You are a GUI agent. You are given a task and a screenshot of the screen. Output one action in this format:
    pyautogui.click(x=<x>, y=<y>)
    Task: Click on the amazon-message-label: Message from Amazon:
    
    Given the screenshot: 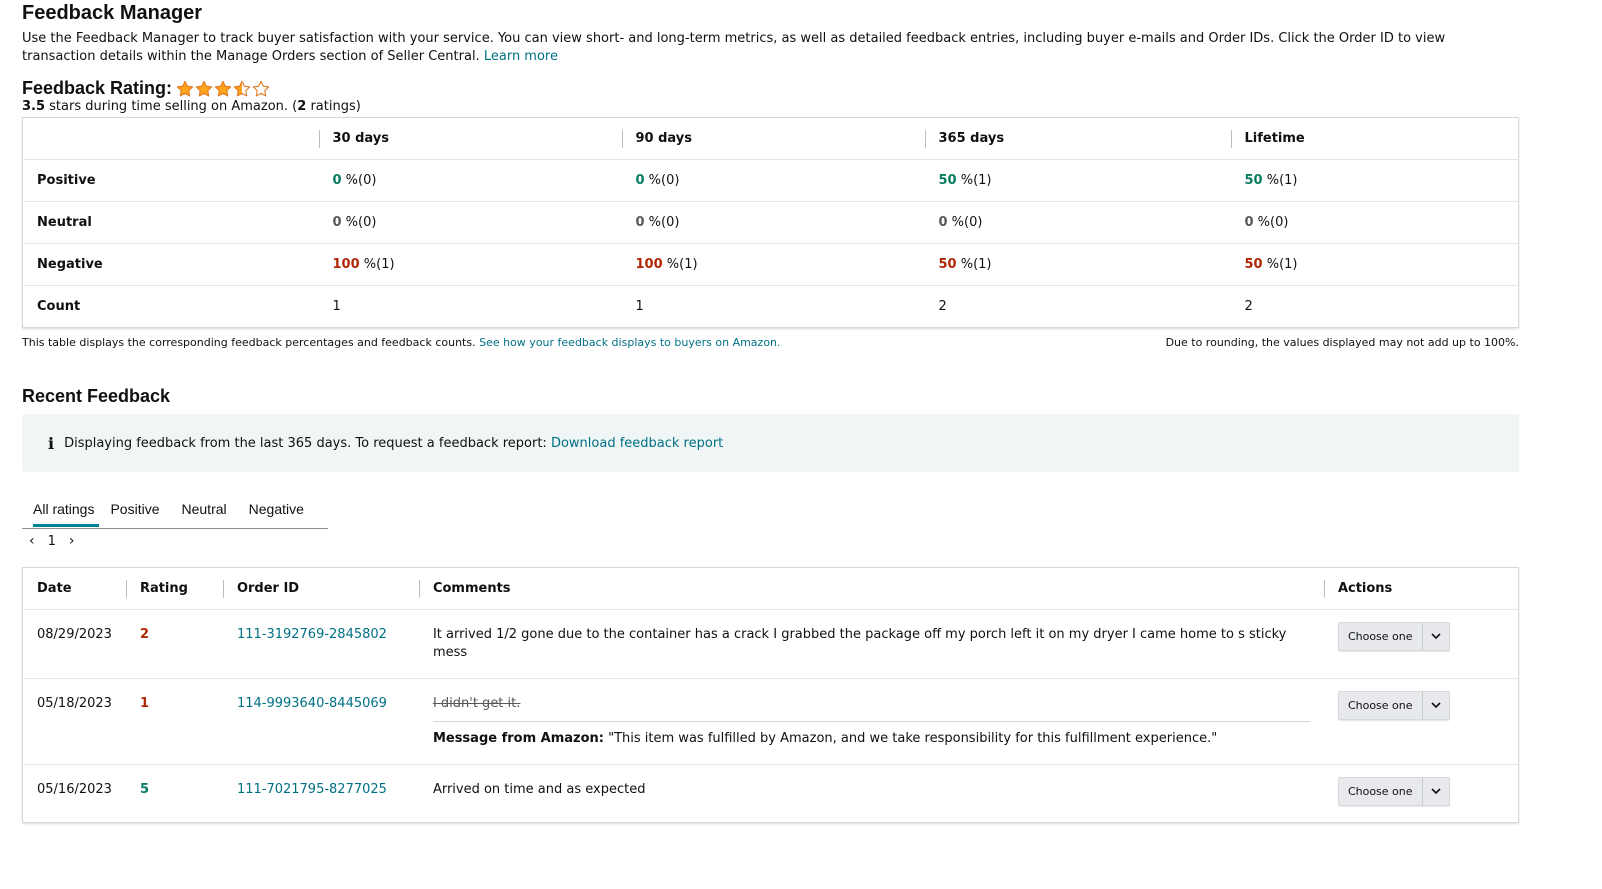 What is the action you would take?
    pyautogui.click(x=518, y=738)
    